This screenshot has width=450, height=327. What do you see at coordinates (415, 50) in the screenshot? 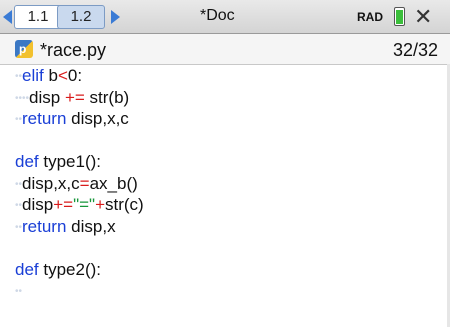
I see `line-counter: 32/32` at bounding box center [415, 50].